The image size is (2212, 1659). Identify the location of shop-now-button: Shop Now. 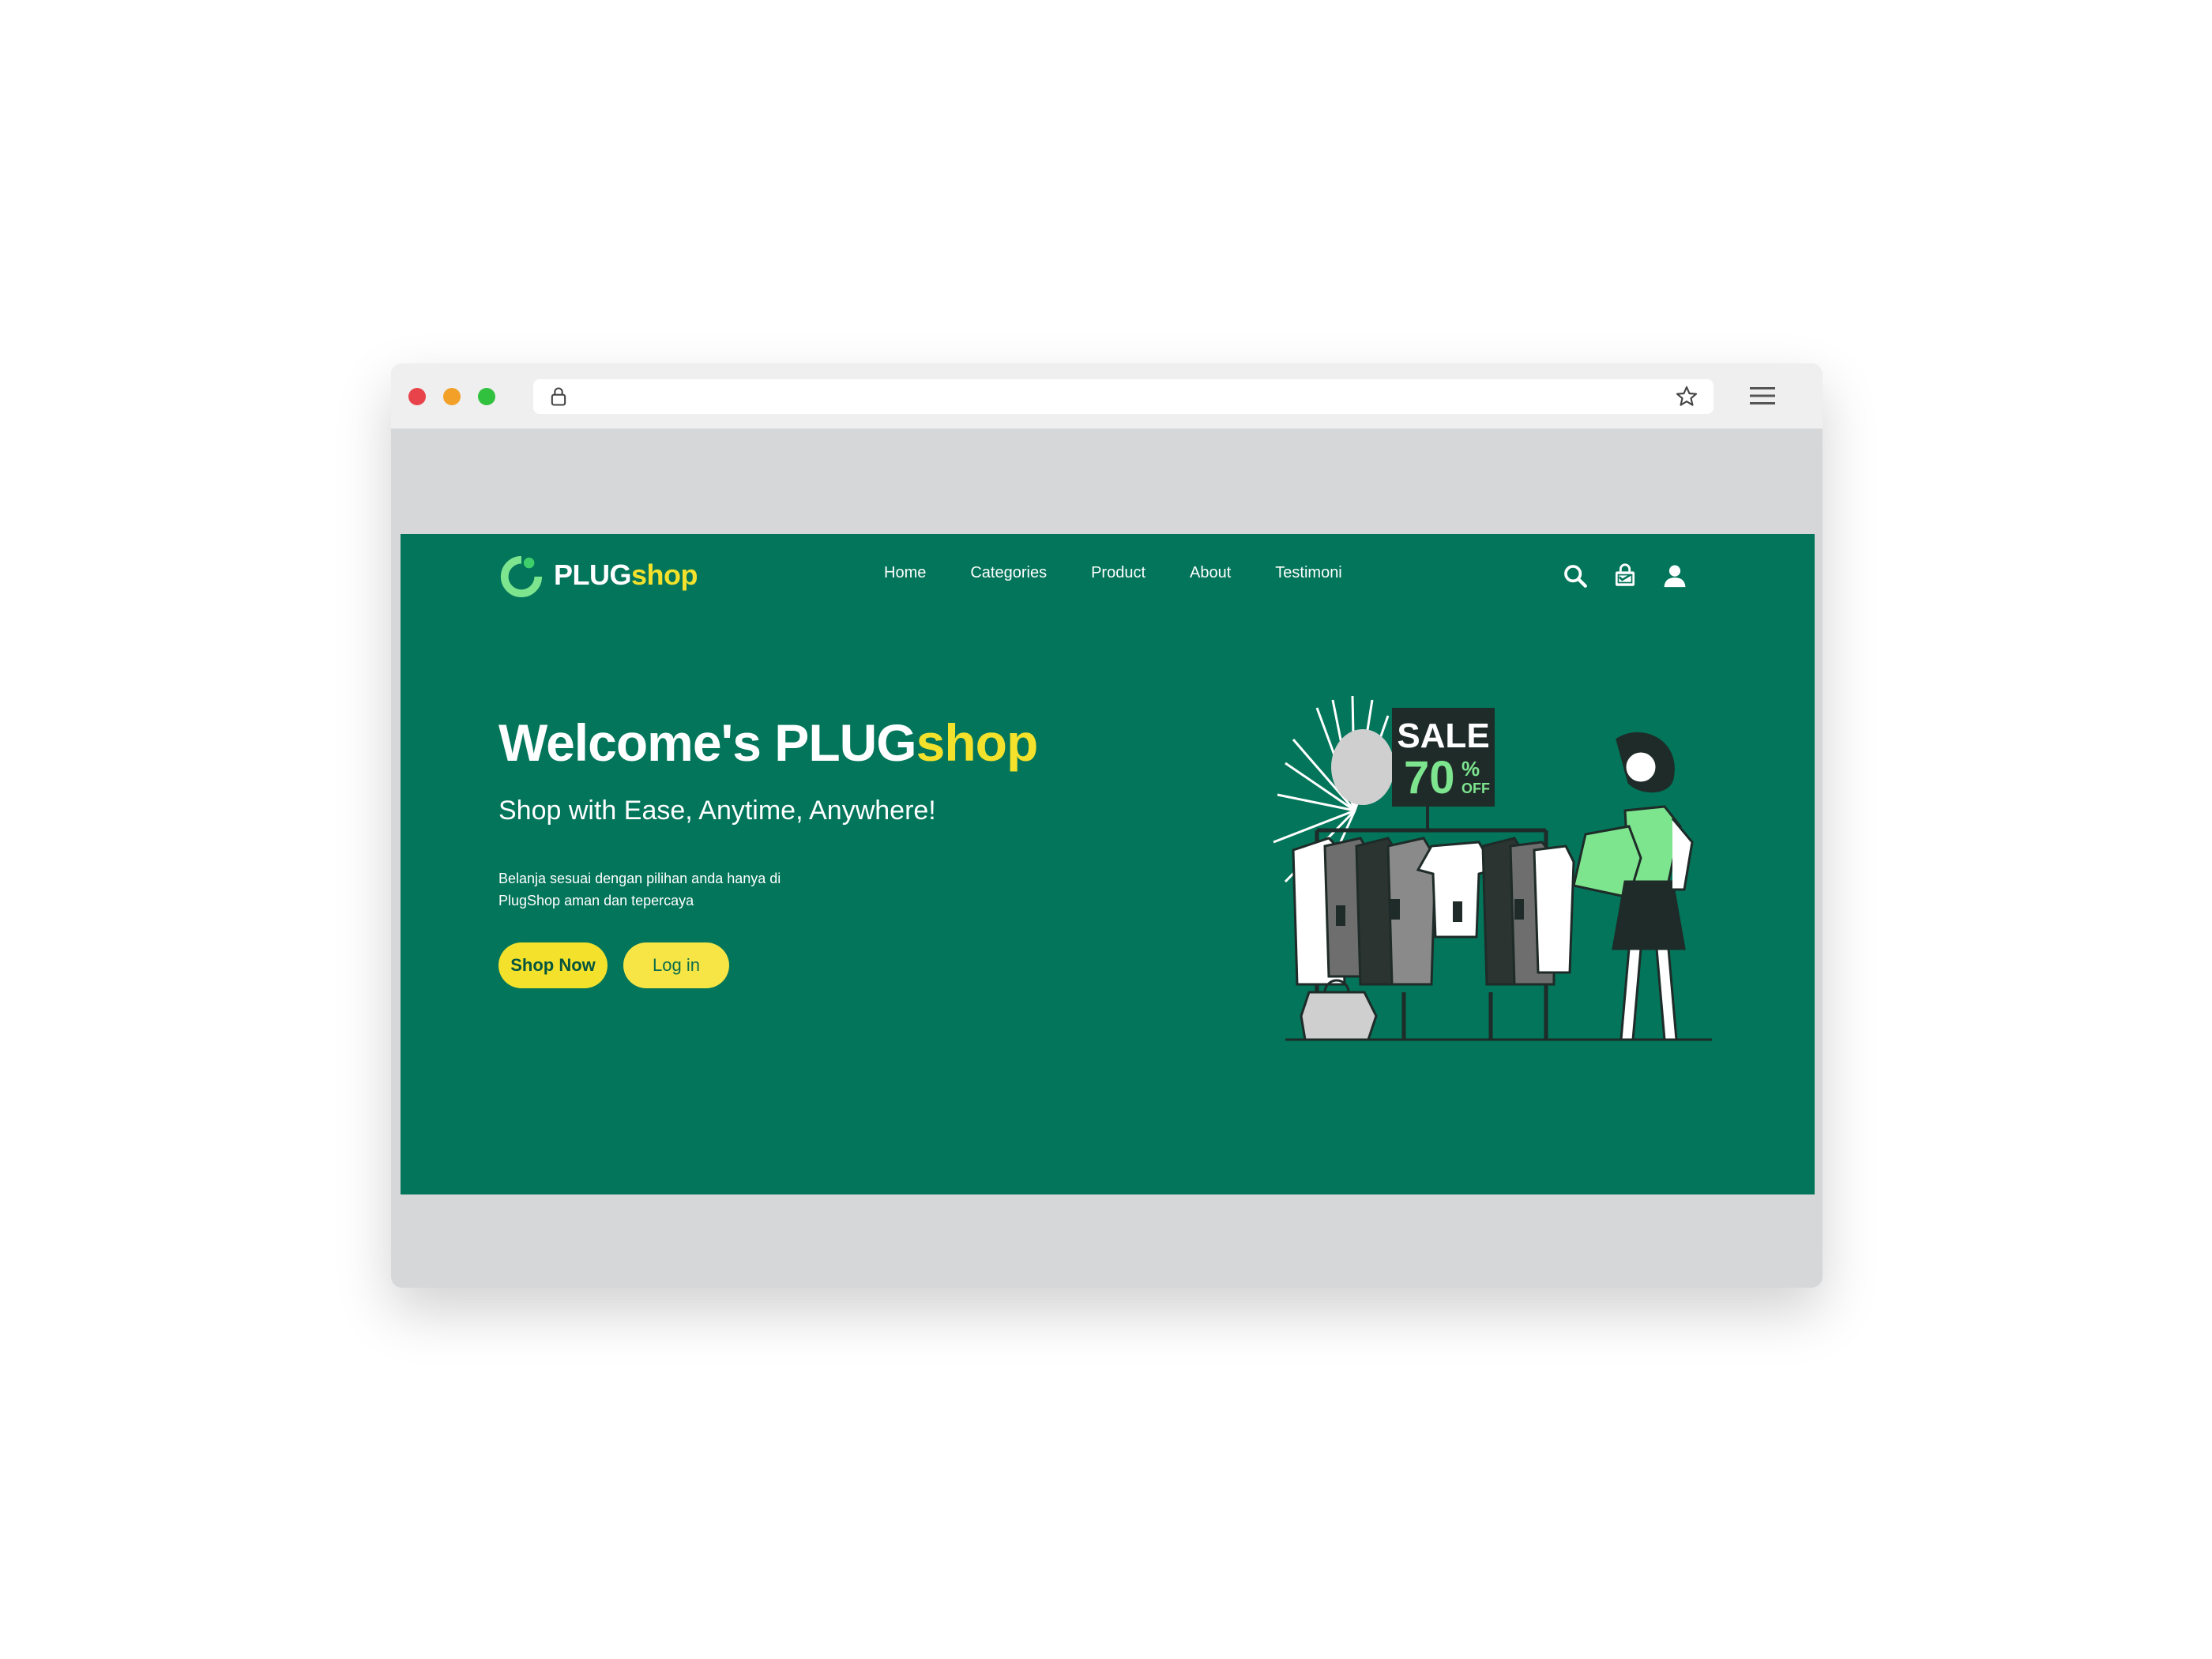
(553, 965).